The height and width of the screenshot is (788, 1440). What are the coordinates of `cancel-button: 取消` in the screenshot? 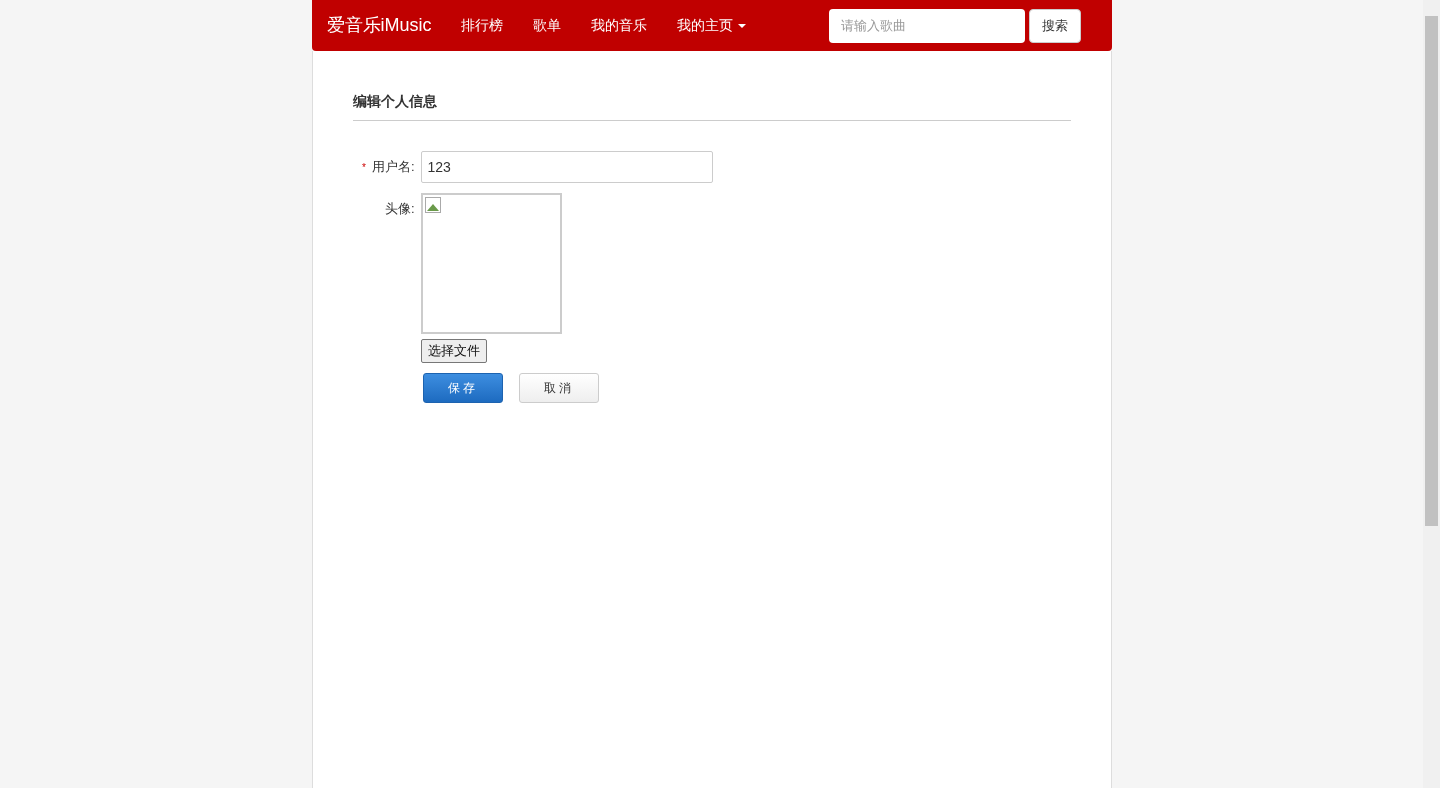 It's located at (558, 388).